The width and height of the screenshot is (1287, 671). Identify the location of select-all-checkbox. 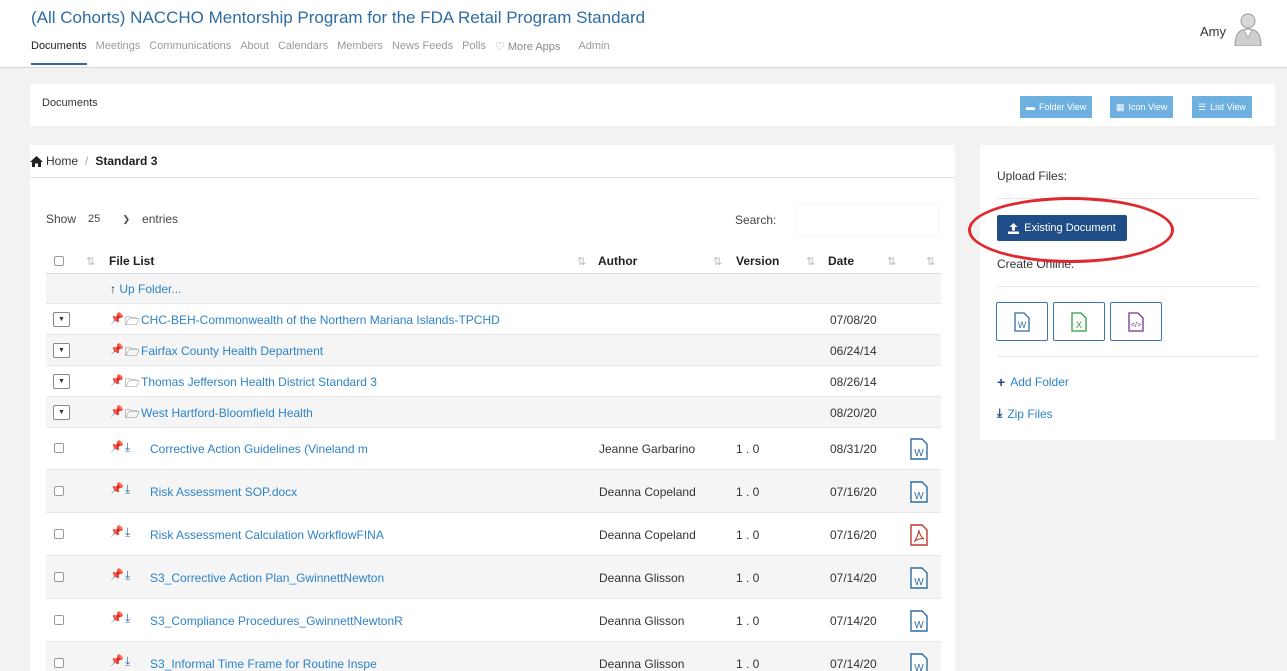
(59, 261).